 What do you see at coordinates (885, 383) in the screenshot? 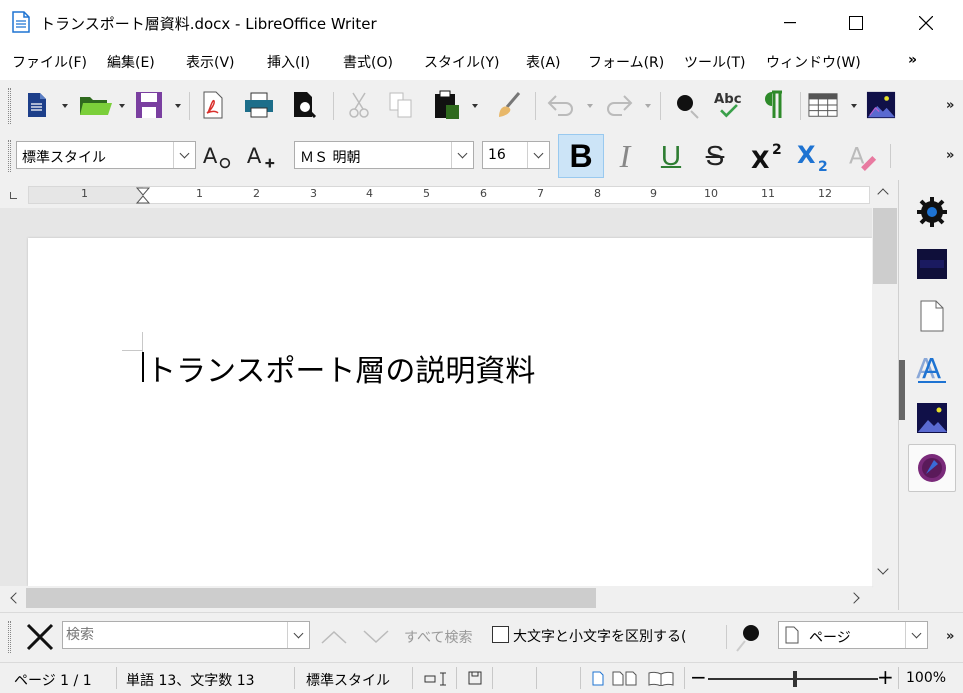
I see `vertical-scrollbar` at bounding box center [885, 383].